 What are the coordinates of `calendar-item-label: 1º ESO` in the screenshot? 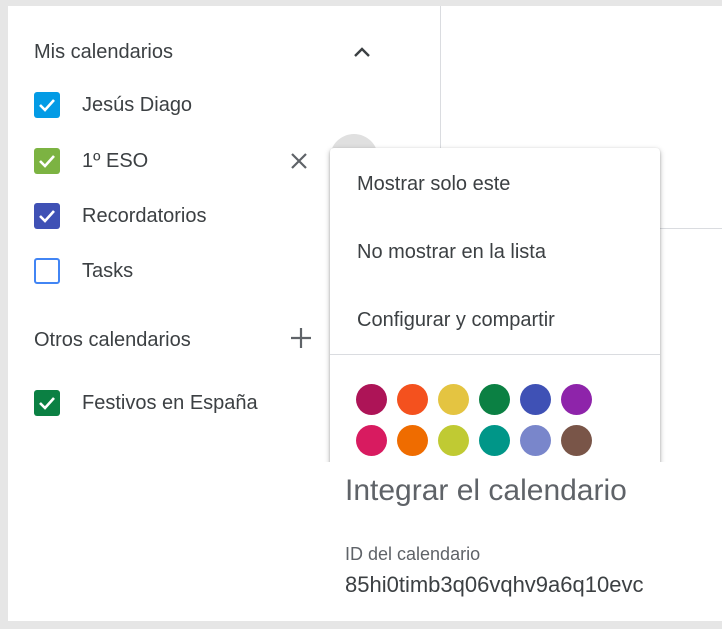 It's located at (115, 160).